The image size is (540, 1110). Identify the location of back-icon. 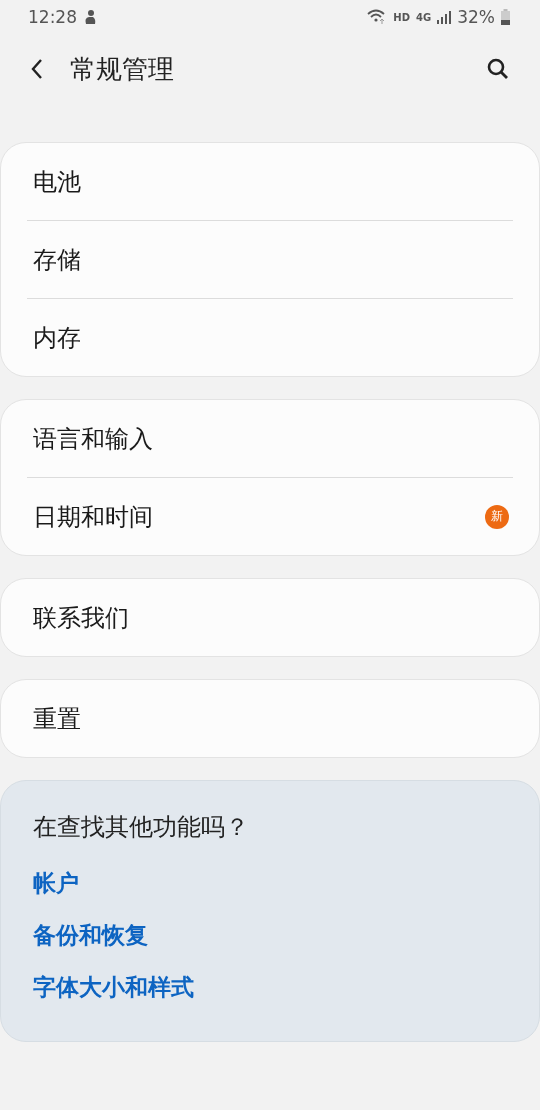
(37, 69).